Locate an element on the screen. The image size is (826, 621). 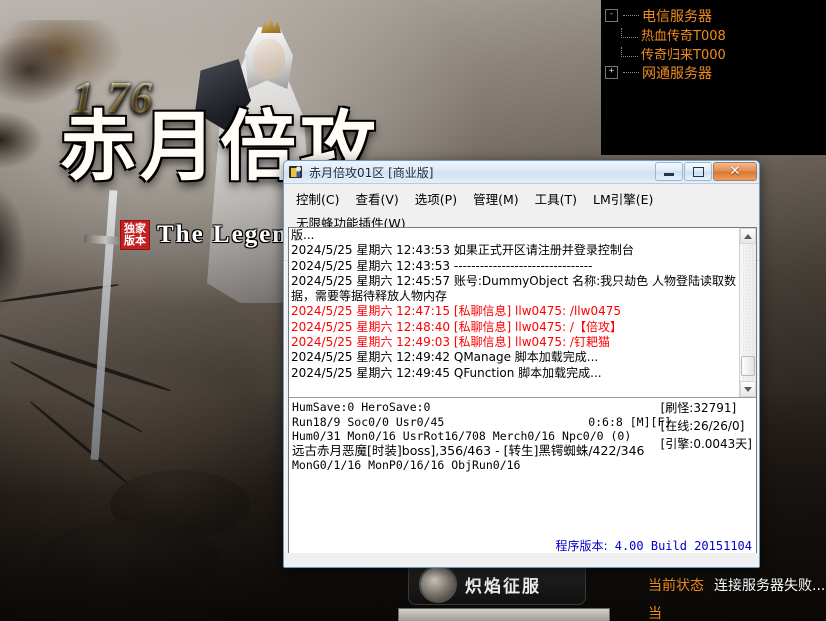
stat-line-mon: MonG0/1/16 MonP0/16/16 ObjRun0/16 is located at coordinates (406, 465).